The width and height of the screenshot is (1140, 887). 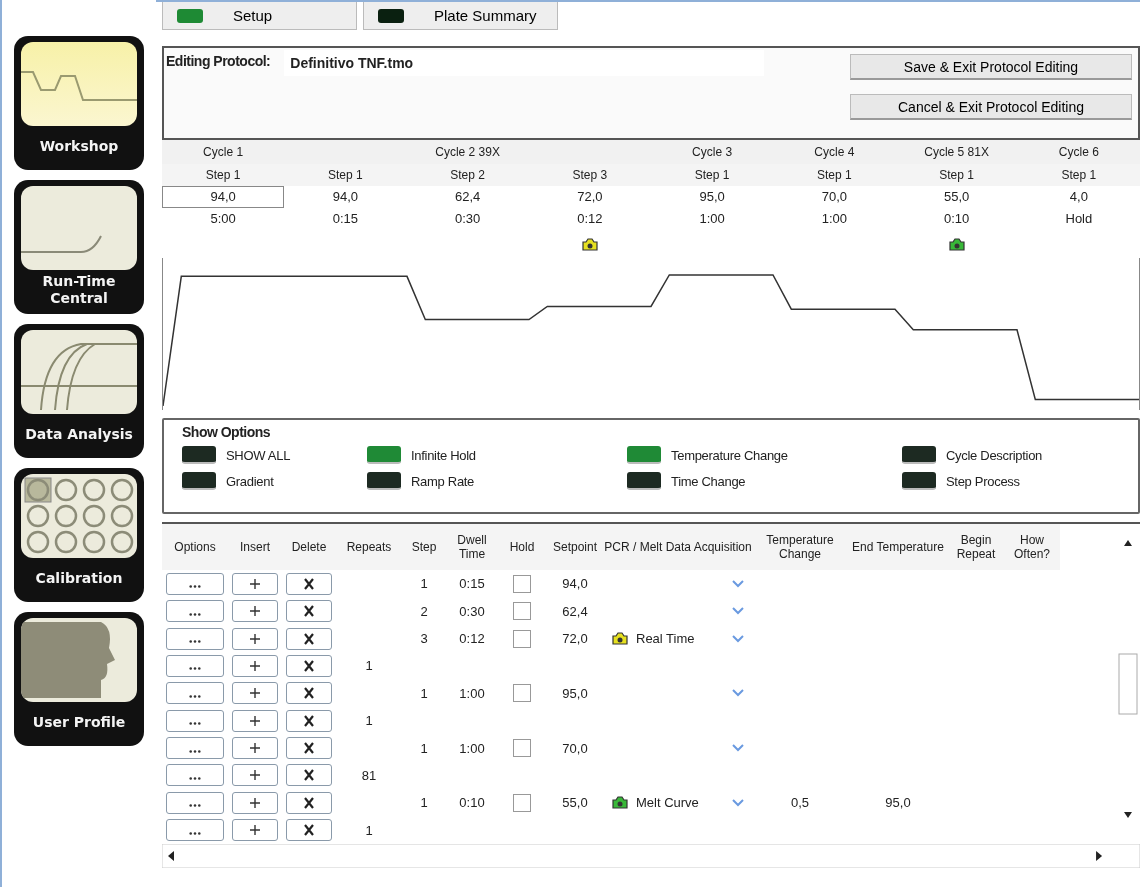 What do you see at coordinates (467, 175) in the screenshot?
I see `step-header: Step 2` at bounding box center [467, 175].